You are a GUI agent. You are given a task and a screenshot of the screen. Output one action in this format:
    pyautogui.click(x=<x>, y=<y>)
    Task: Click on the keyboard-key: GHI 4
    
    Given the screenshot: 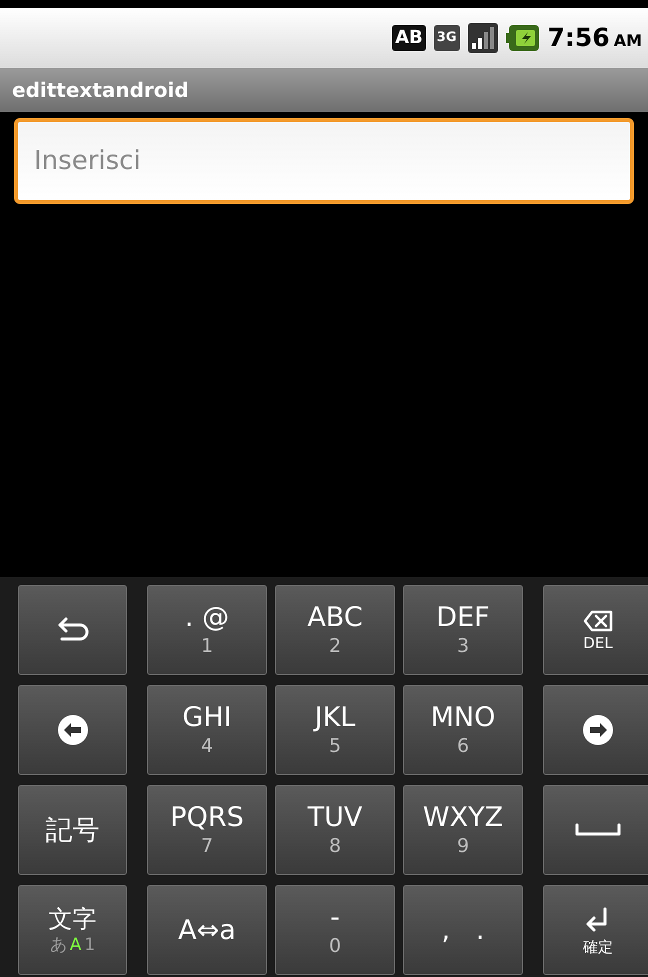 What is the action you would take?
    pyautogui.click(x=207, y=730)
    